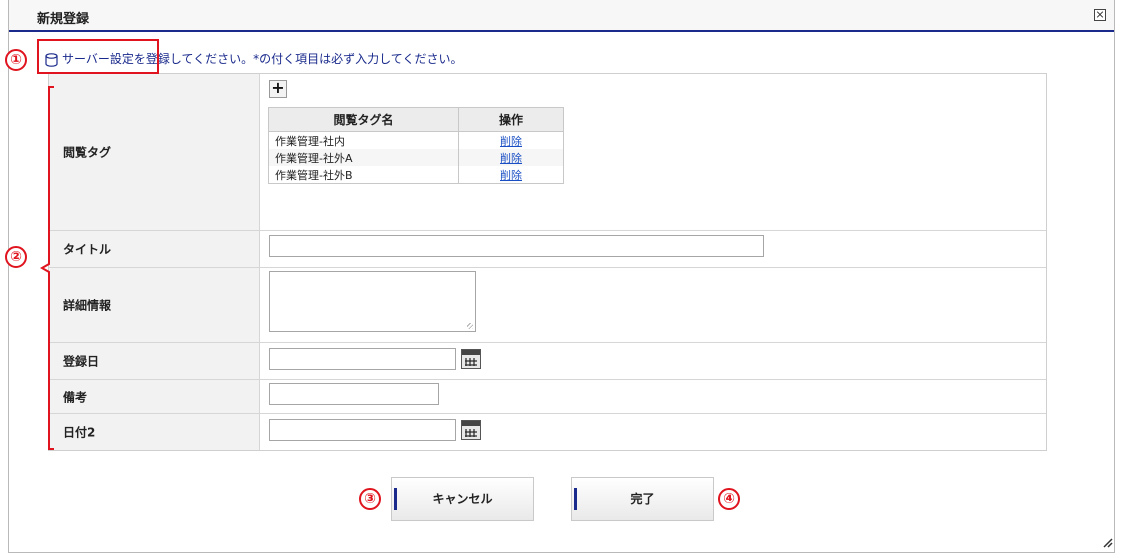  I want to click on form-label-text: 登録日, so click(81, 361).